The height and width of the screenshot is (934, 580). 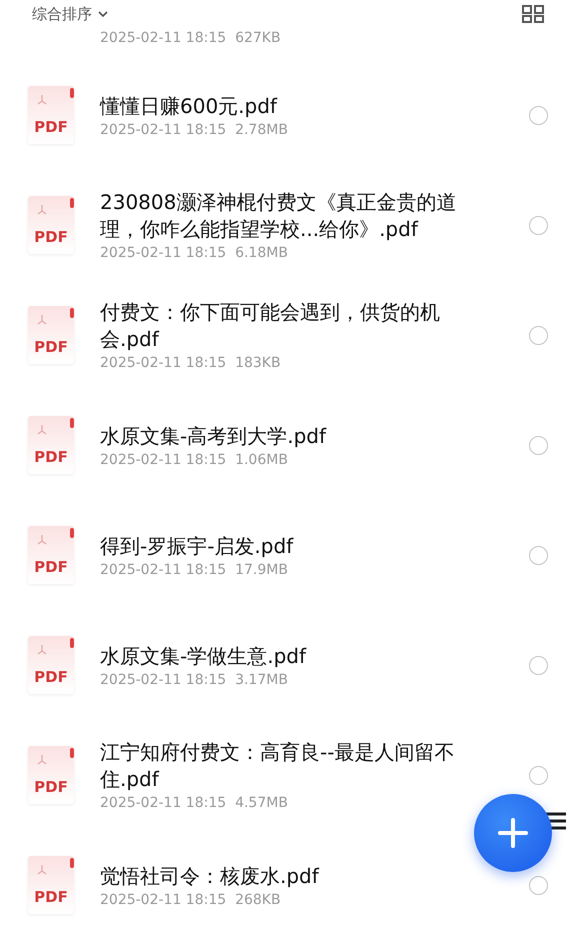 I want to click on file-meta: 2025-02-11 18:15 4.57MB, so click(x=194, y=803).